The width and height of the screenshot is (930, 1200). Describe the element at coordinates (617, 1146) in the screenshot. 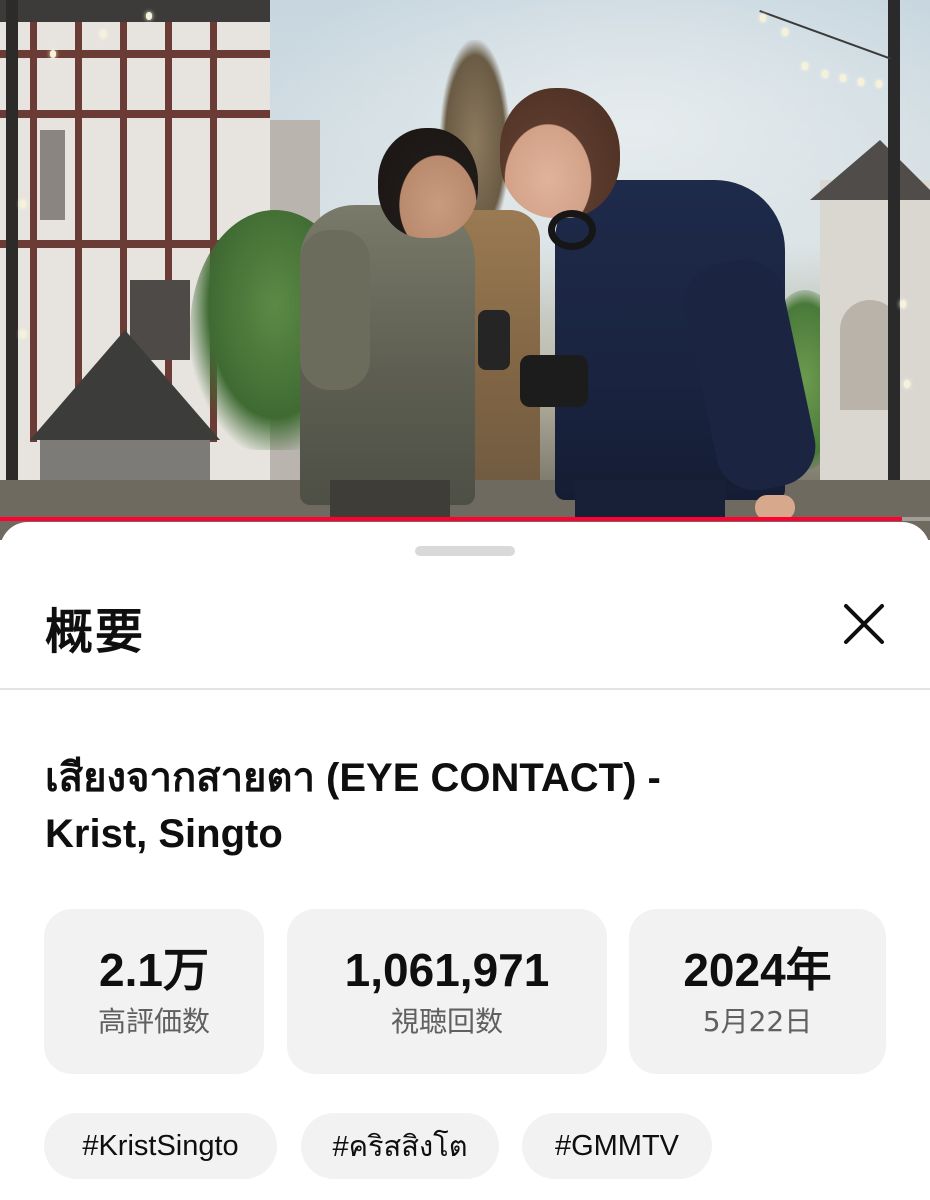

I see `hashtag-chip: #GMMTV` at that location.